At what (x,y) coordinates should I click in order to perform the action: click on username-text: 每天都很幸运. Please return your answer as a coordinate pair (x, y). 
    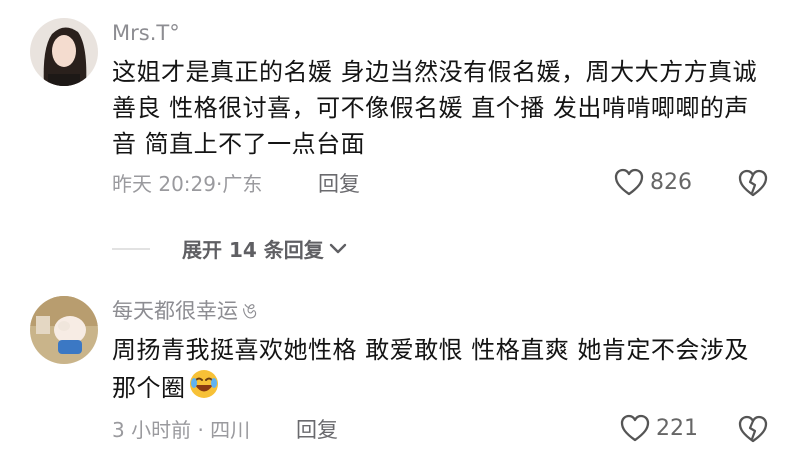
    Looking at the image, I should click on (175, 311).